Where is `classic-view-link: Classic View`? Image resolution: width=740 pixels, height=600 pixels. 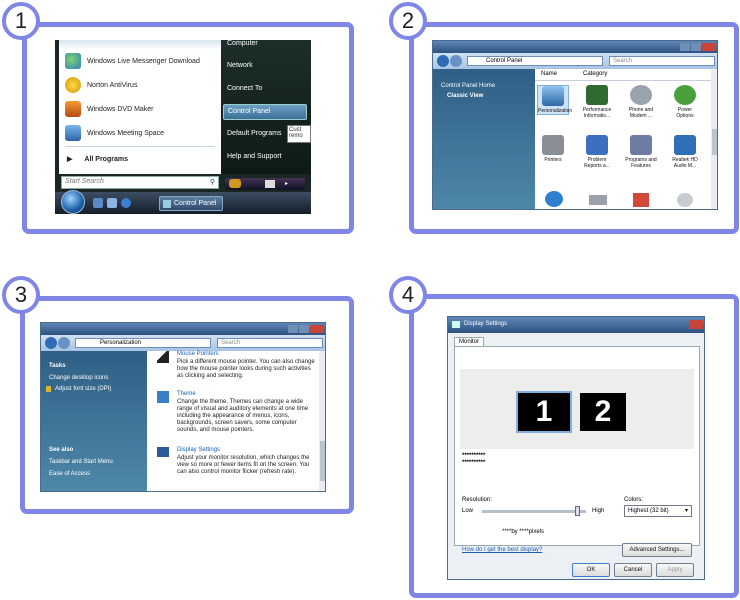 classic-view-link: Classic View is located at coordinates (465, 96).